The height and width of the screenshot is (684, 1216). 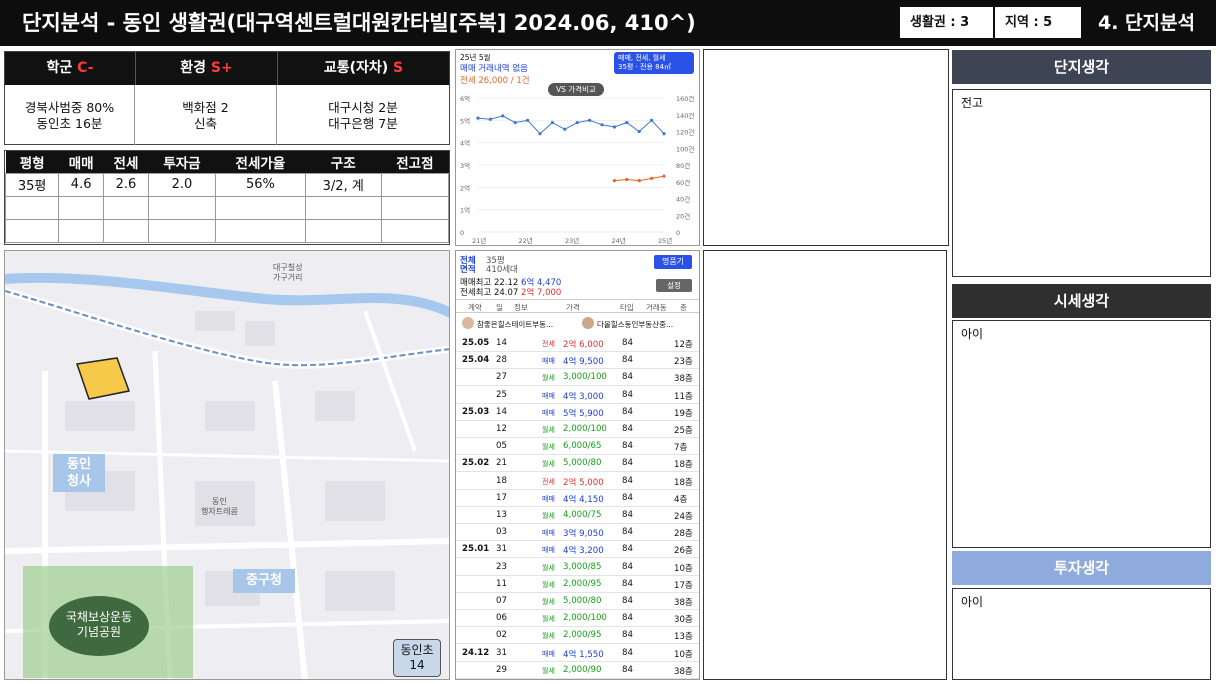 I want to click on row-floor: 17층, so click(x=683, y=585).